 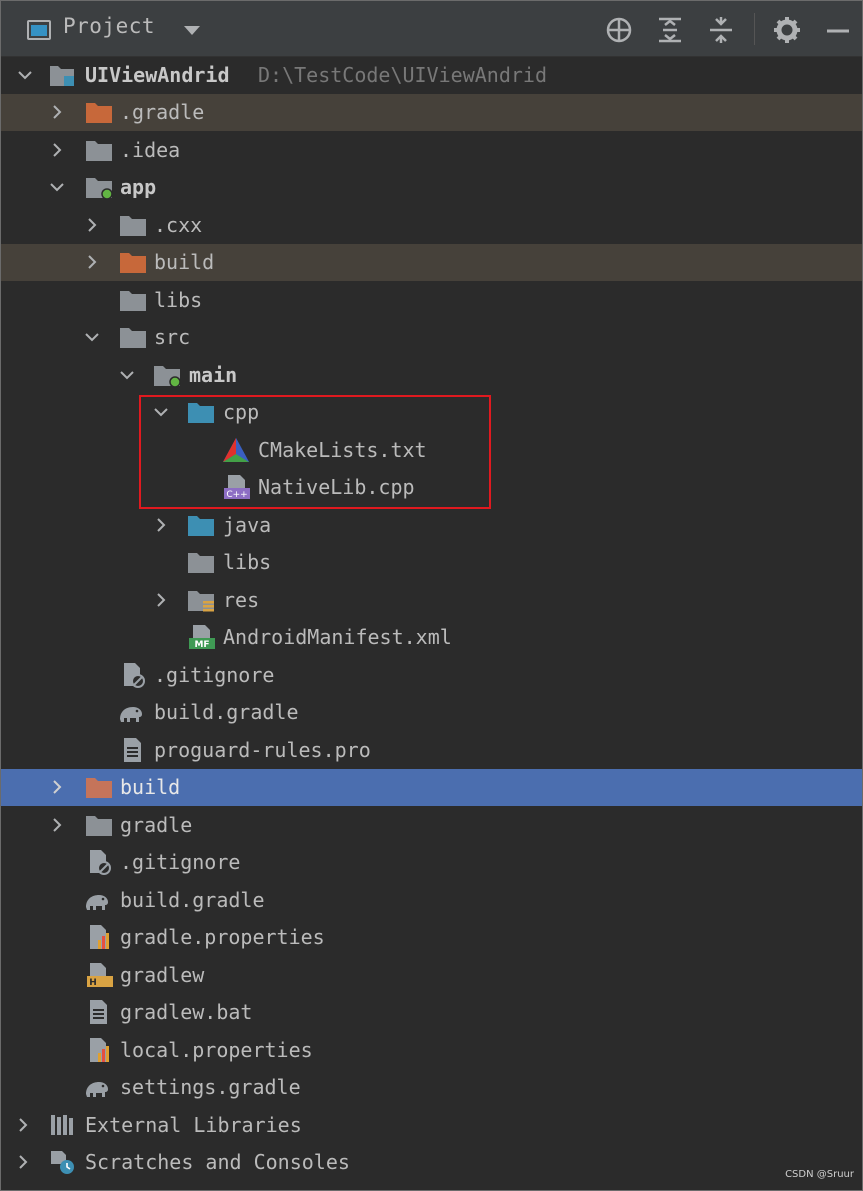 I want to click on tree-node-label: local.properties, so click(x=216, y=1050).